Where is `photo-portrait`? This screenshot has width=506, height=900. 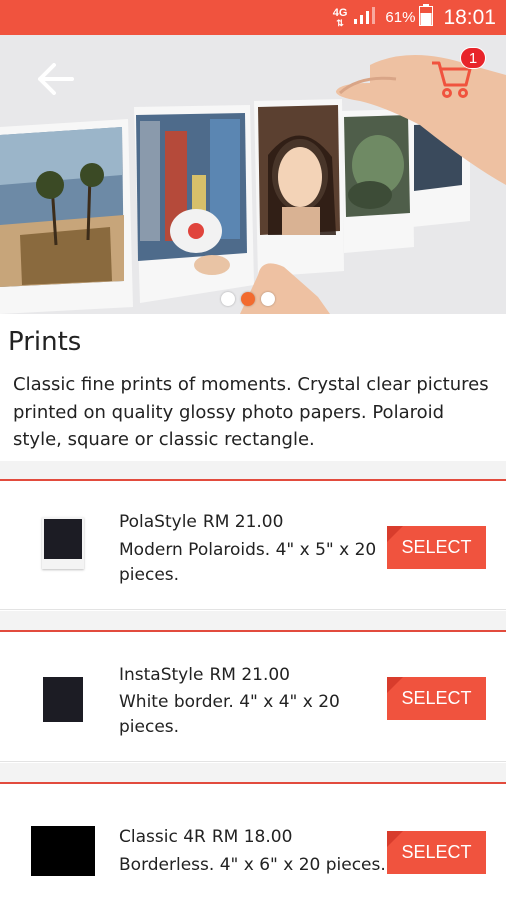
photo-portrait is located at coordinates (299, 188).